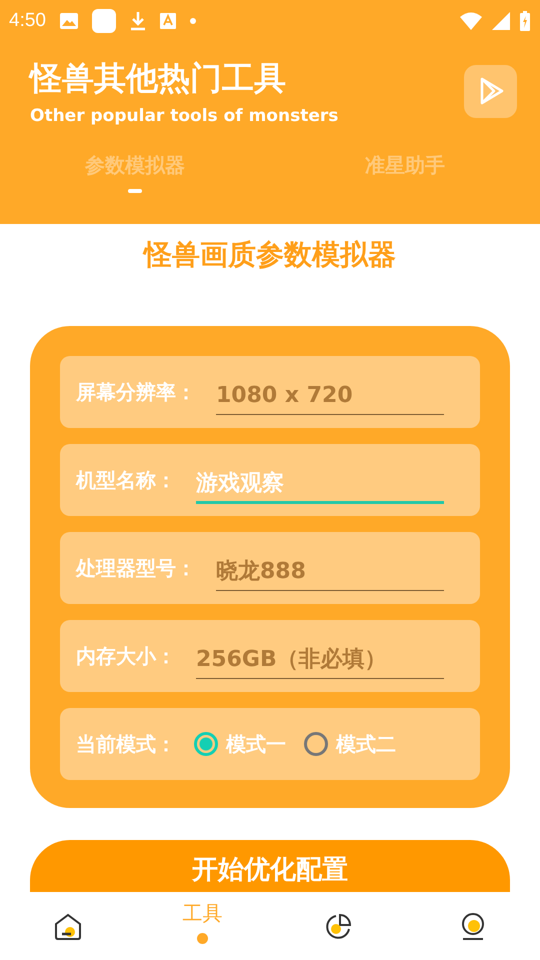 Image resolution: width=540 pixels, height=960 pixels. What do you see at coordinates (136, 392) in the screenshot?
I see `field-label: 屏幕分辨率：` at bounding box center [136, 392].